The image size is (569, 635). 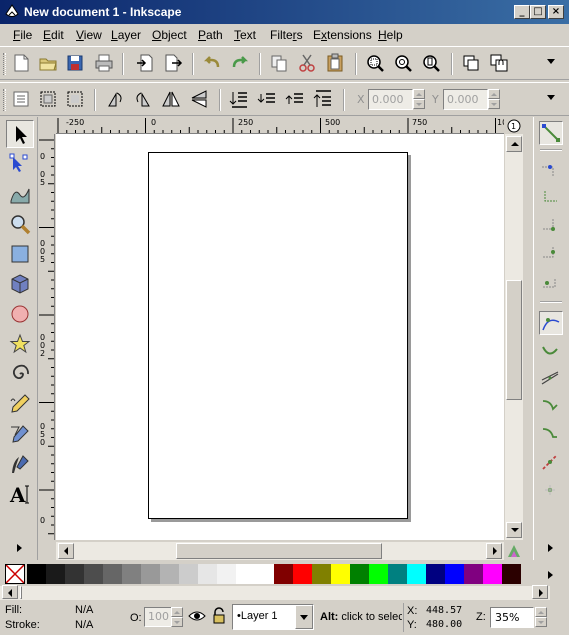 What do you see at coordinates (89, 35) in the screenshot?
I see `menu-view: View` at bounding box center [89, 35].